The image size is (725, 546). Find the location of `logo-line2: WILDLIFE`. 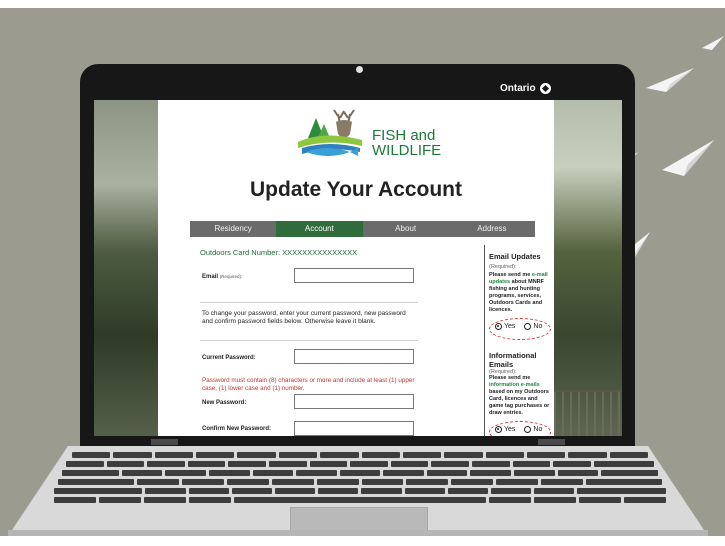

logo-line2: WILDLIFE is located at coordinates (407, 150).